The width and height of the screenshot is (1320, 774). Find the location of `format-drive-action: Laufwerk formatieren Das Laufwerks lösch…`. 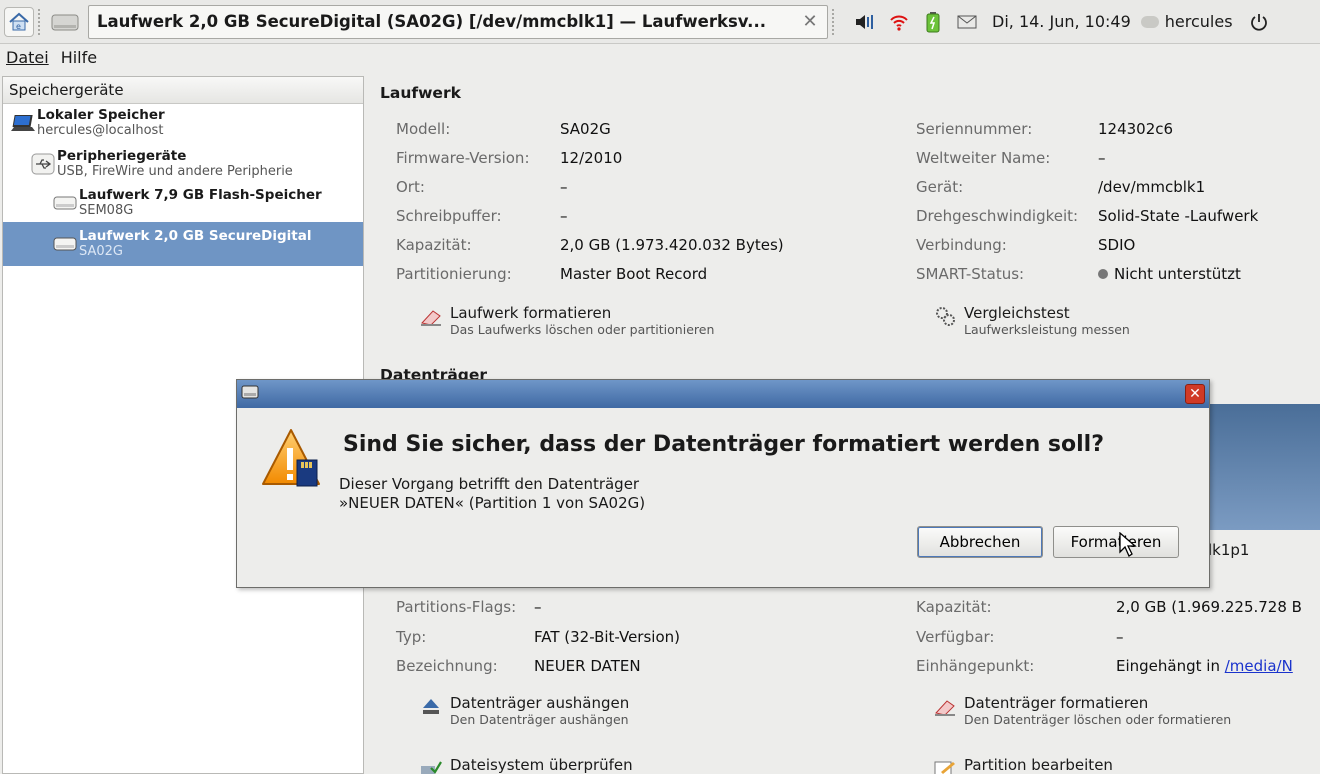

format-drive-action: Laufwerk formatieren Das Laufwerks lösch… is located at coordinates (565, 321).